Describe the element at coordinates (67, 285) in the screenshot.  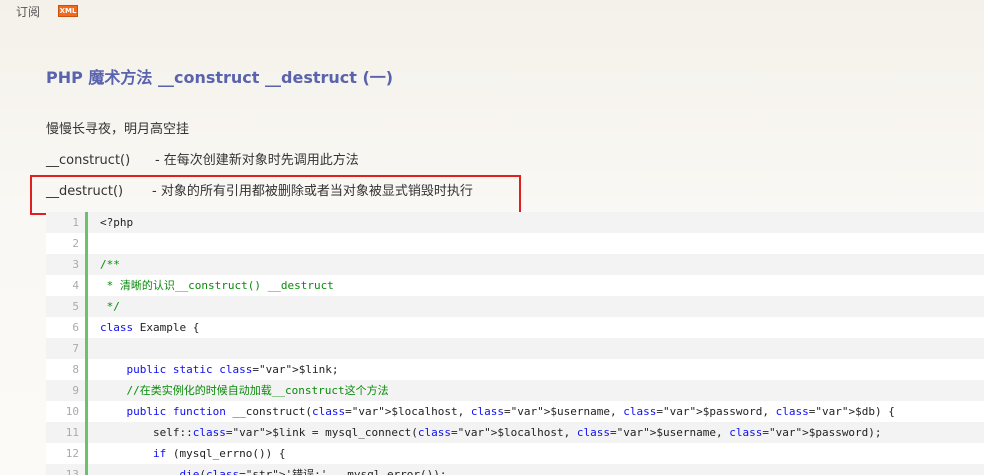
I see `line-number: 4` at that location.